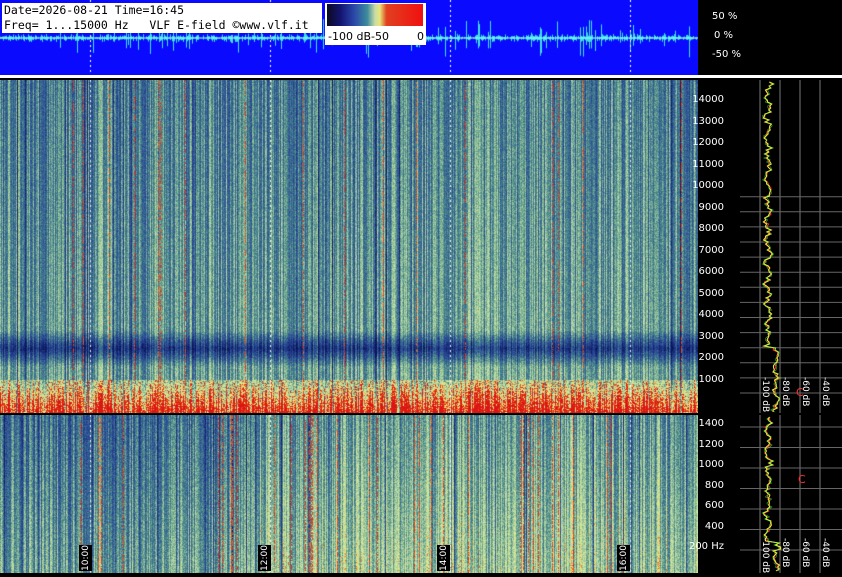  What do you see at coordinates (711, 293) in the screenshot?
I see `freq-tick-label: 5000` at bounding box center [711, 293].